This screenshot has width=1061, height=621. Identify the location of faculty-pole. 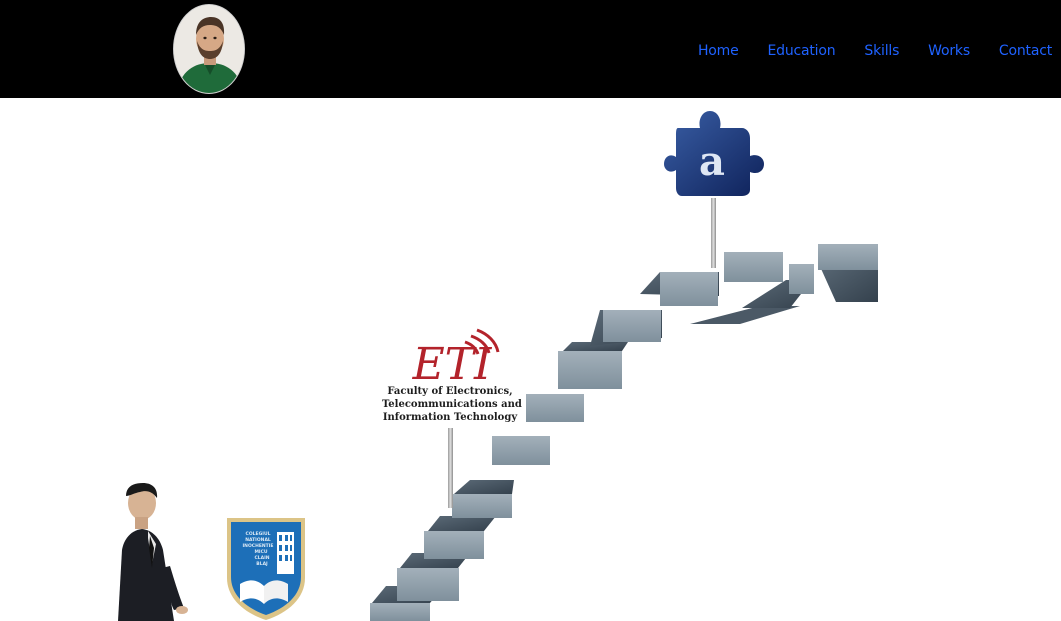
(450, 468).